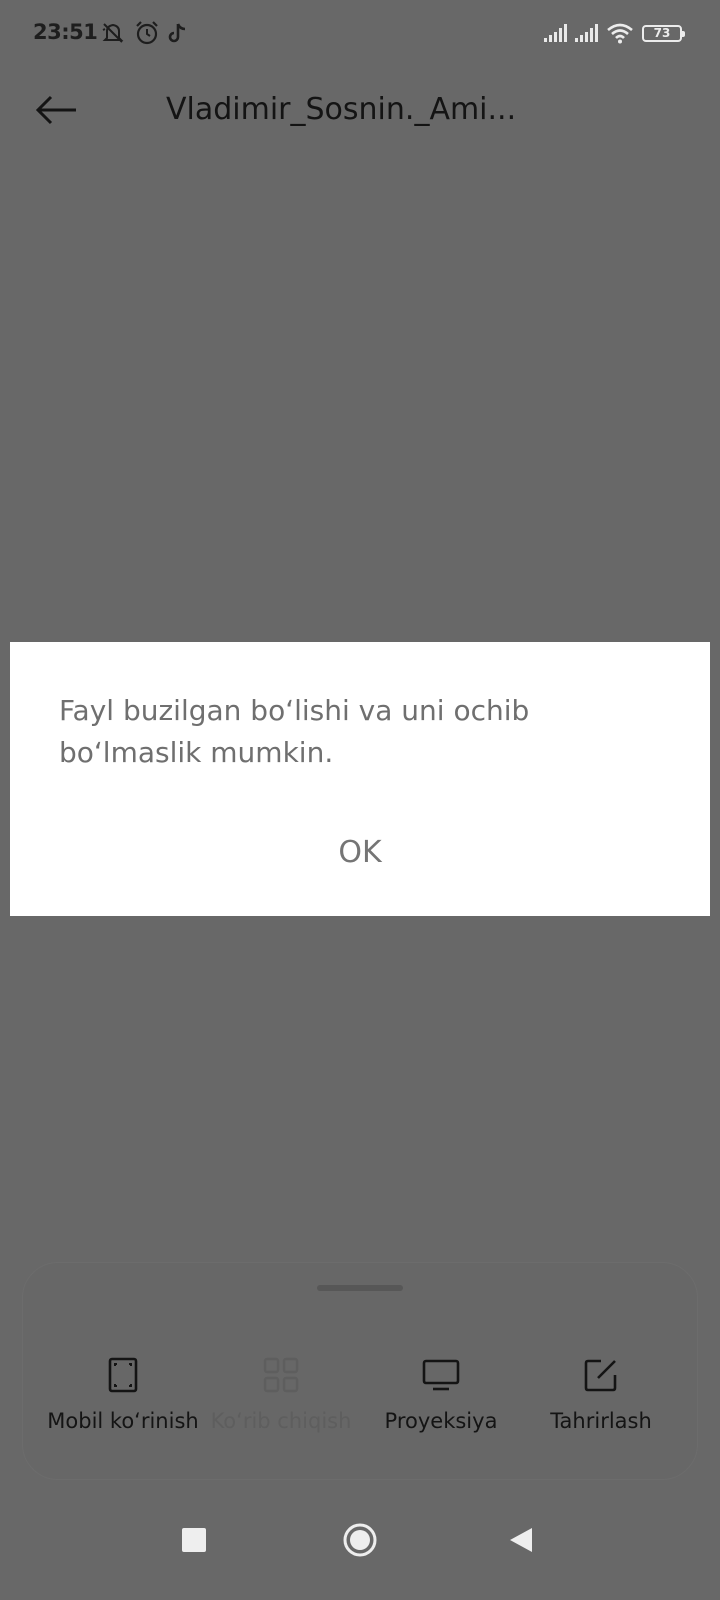 The image size is (720, 1600). What do you see at coordinates (360, 1288) in the screenshot?
I see `sheet-drag-handle` at bounding box center [360, 1288].